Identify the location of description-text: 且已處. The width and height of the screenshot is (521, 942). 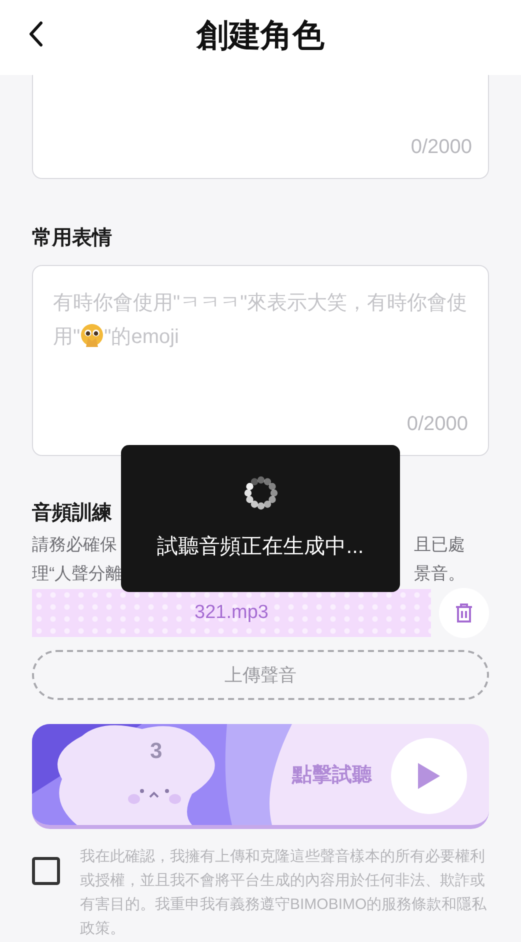
(439, 545).